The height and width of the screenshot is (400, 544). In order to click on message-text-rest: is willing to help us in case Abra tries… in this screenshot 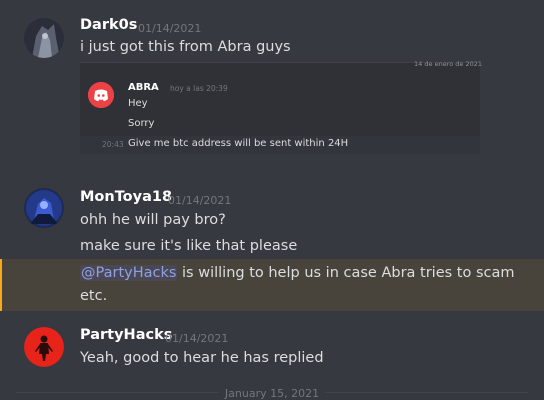, I will do `click(346, 273)`.